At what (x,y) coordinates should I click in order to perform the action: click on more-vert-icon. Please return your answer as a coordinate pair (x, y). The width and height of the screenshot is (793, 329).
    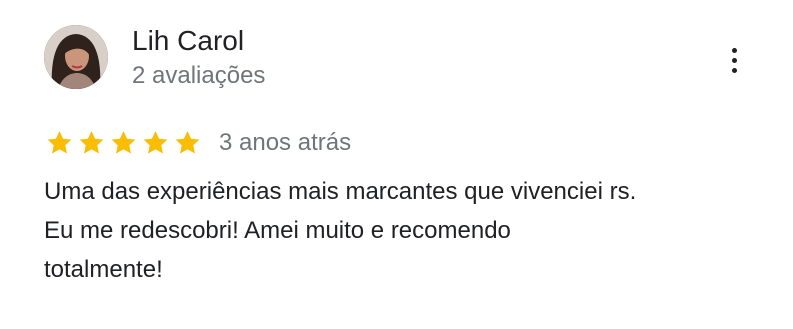
    Looking at the image, I should click on (734, 50).